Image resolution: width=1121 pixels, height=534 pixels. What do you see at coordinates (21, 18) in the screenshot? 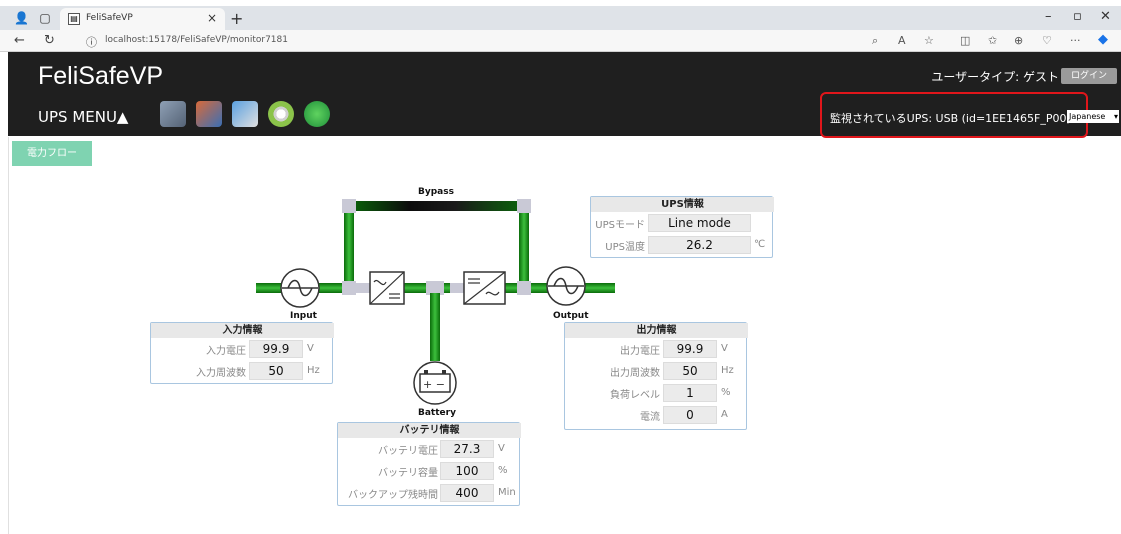
I see `profile-icon: 👤` at bounding box center [21, 18].